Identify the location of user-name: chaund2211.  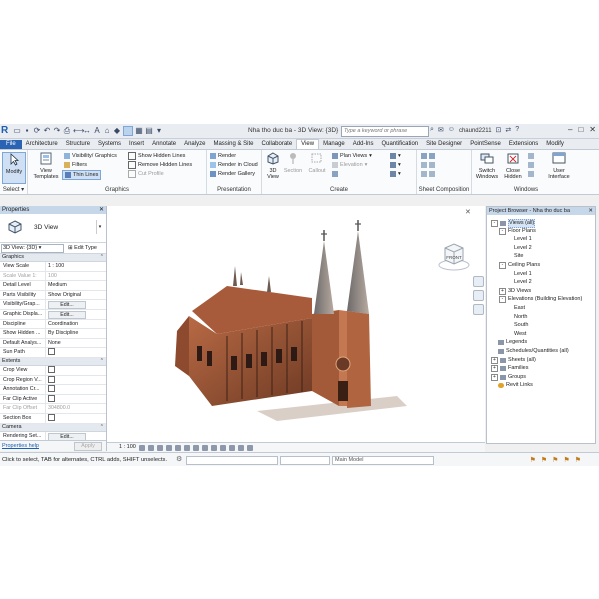
(475, 131).